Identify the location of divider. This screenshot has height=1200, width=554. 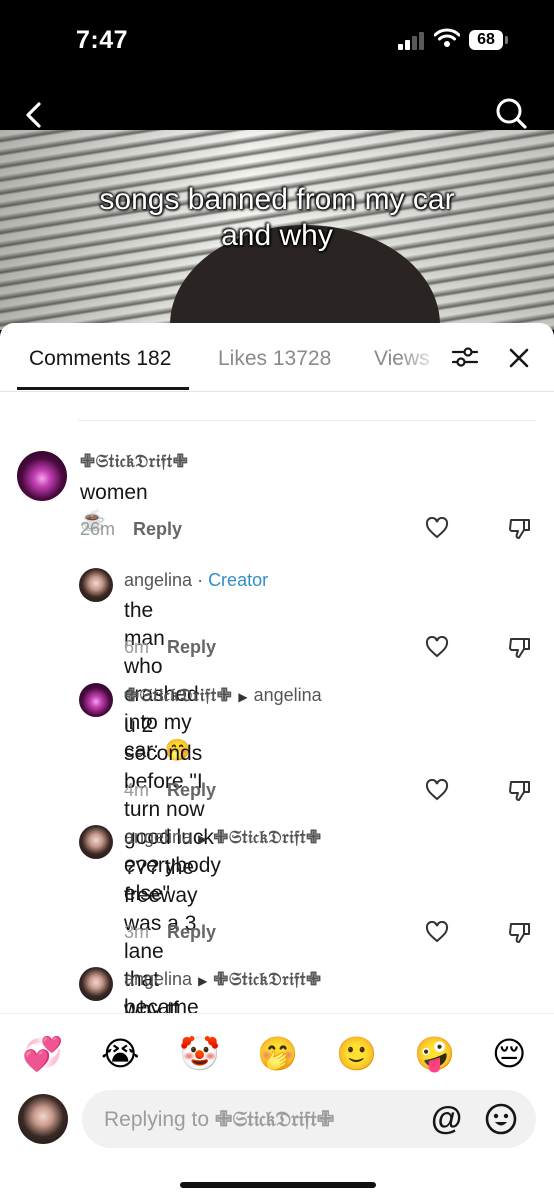
(307, 420).